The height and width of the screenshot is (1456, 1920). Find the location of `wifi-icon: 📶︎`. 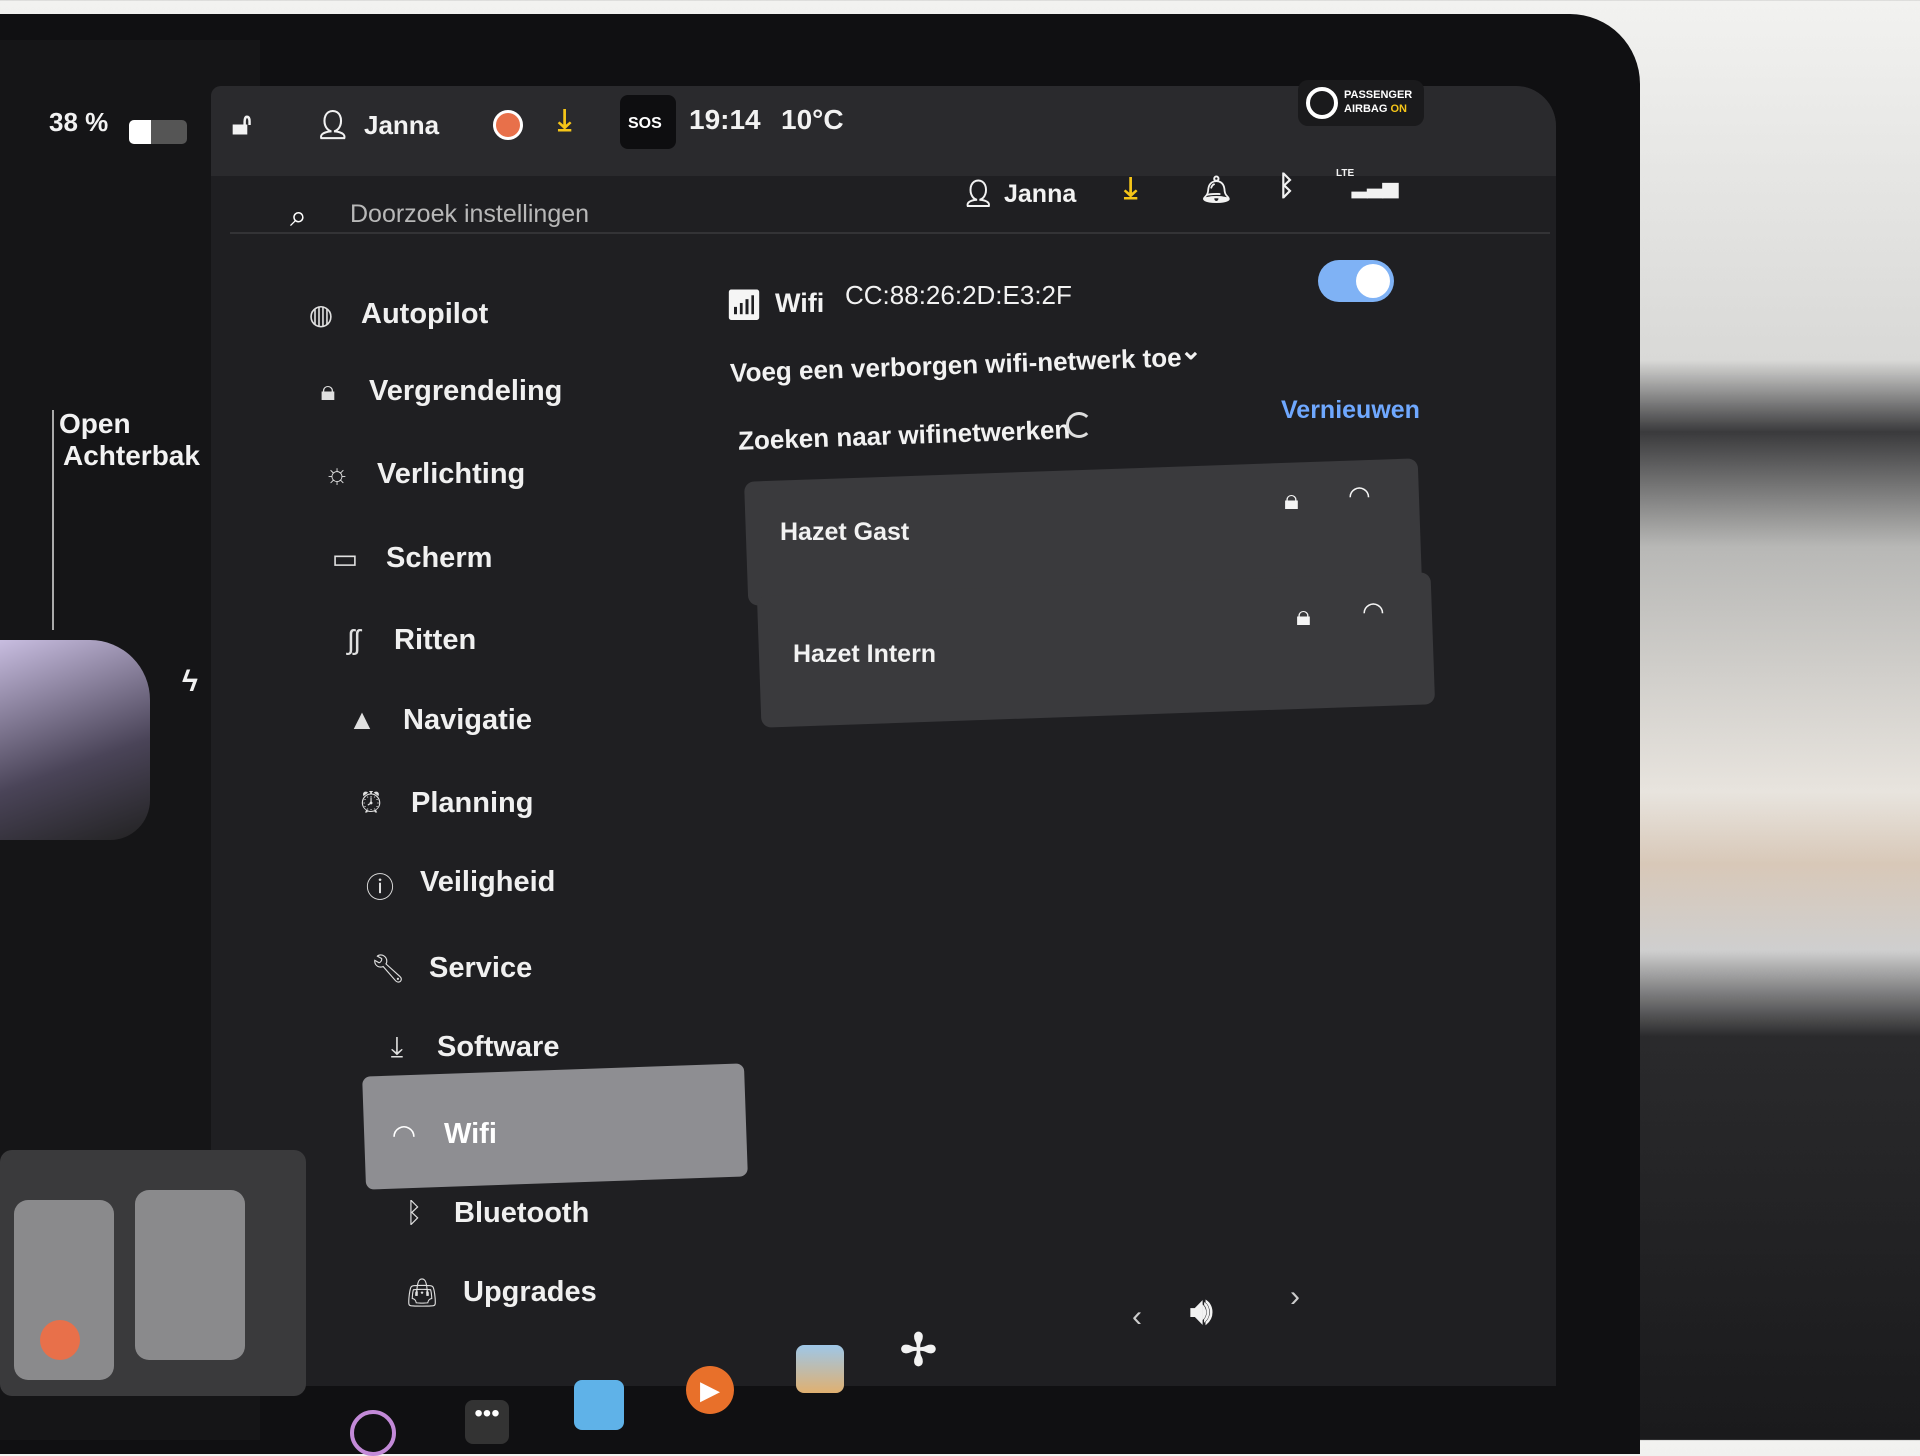

wifi-icon: 📶︎ is located at coordinates (744, 305).